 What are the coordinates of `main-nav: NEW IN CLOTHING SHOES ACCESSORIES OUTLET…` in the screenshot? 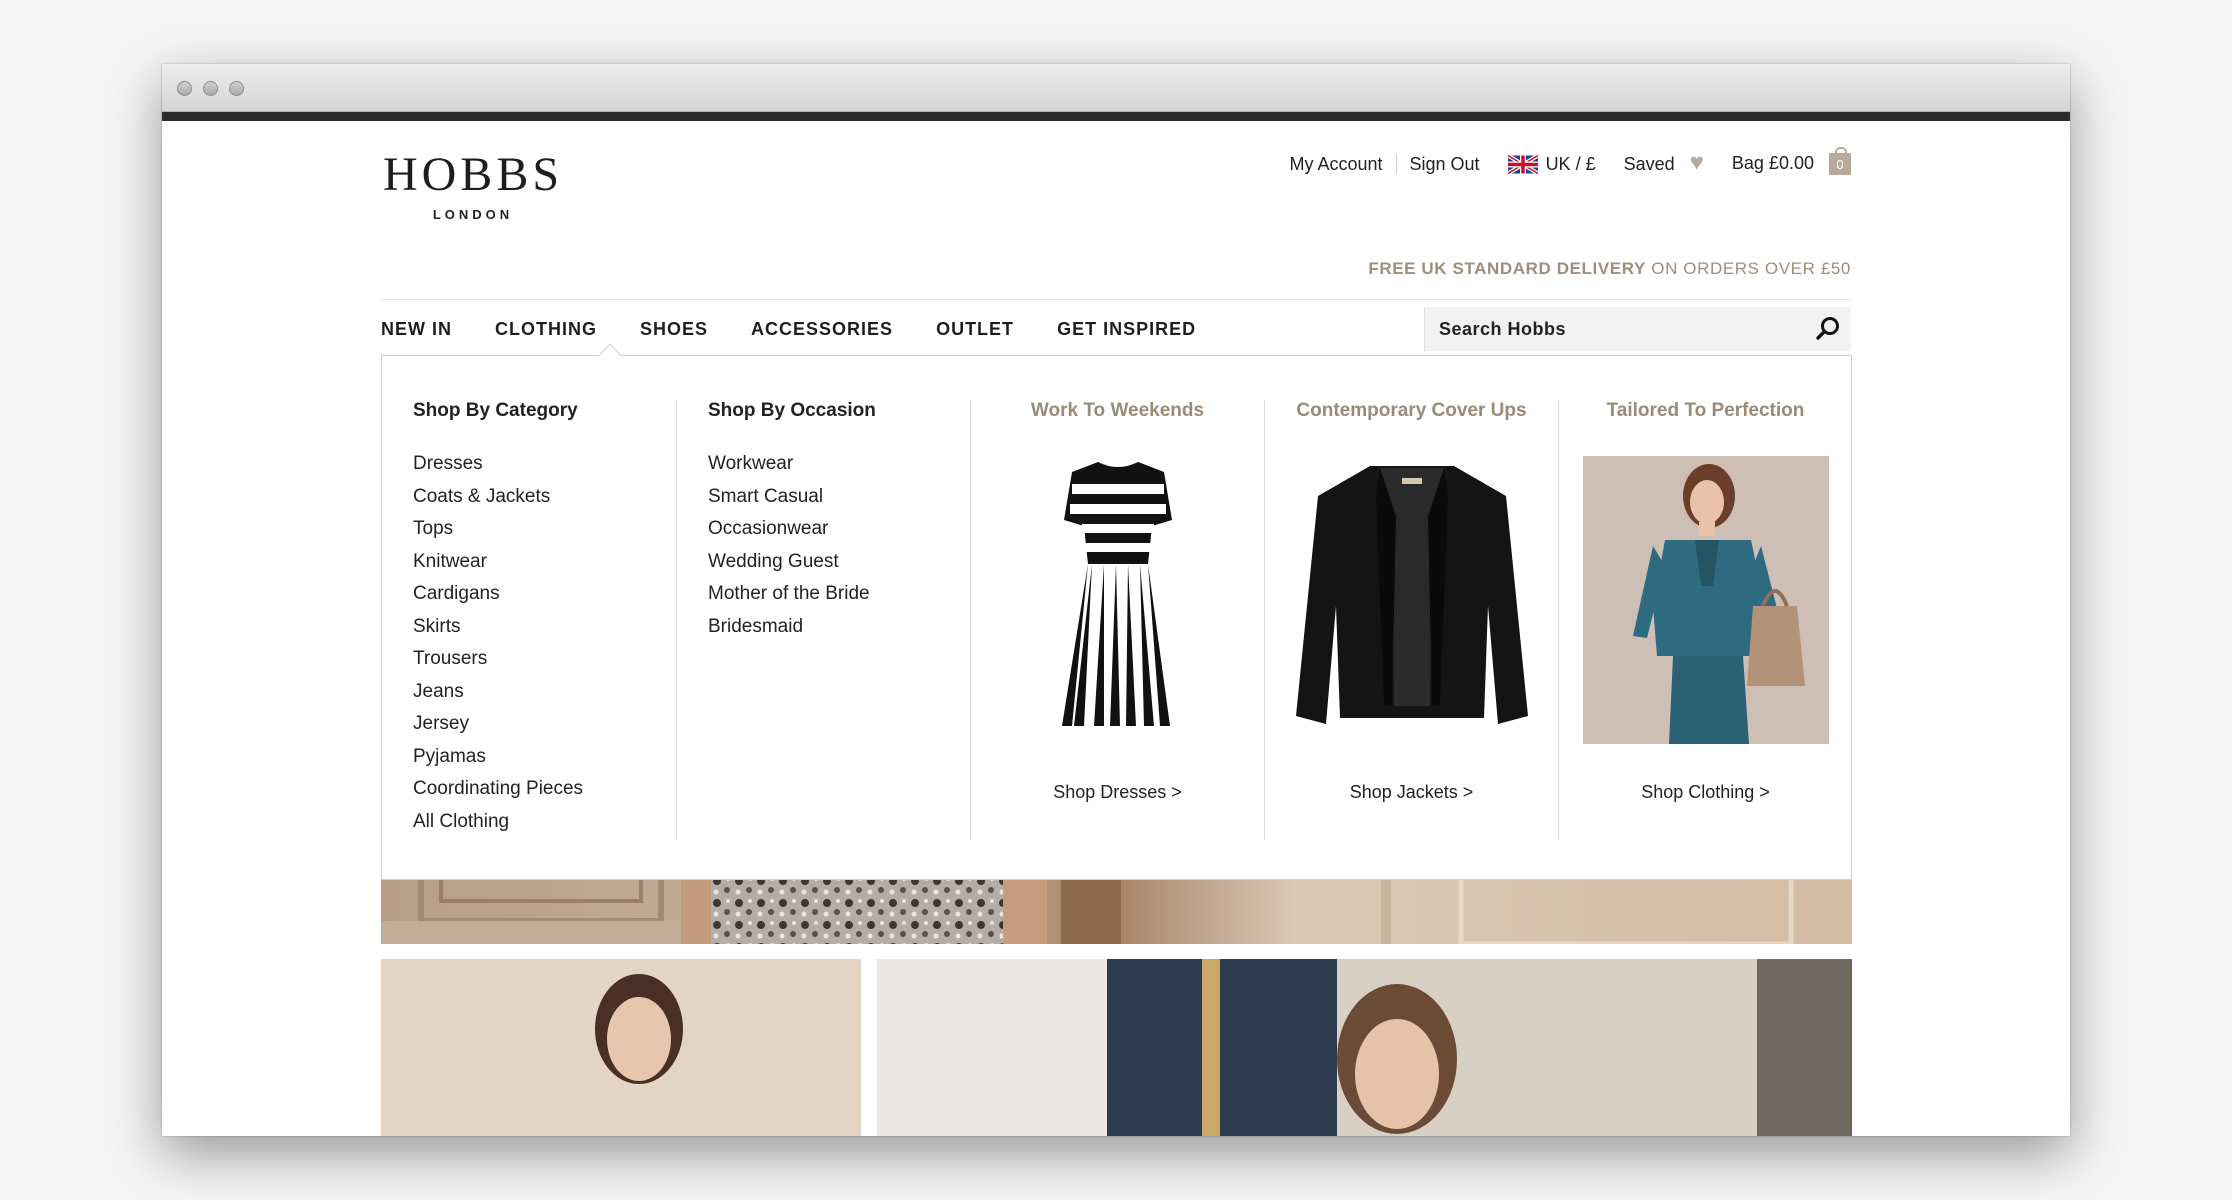 It's located at (810, 329).